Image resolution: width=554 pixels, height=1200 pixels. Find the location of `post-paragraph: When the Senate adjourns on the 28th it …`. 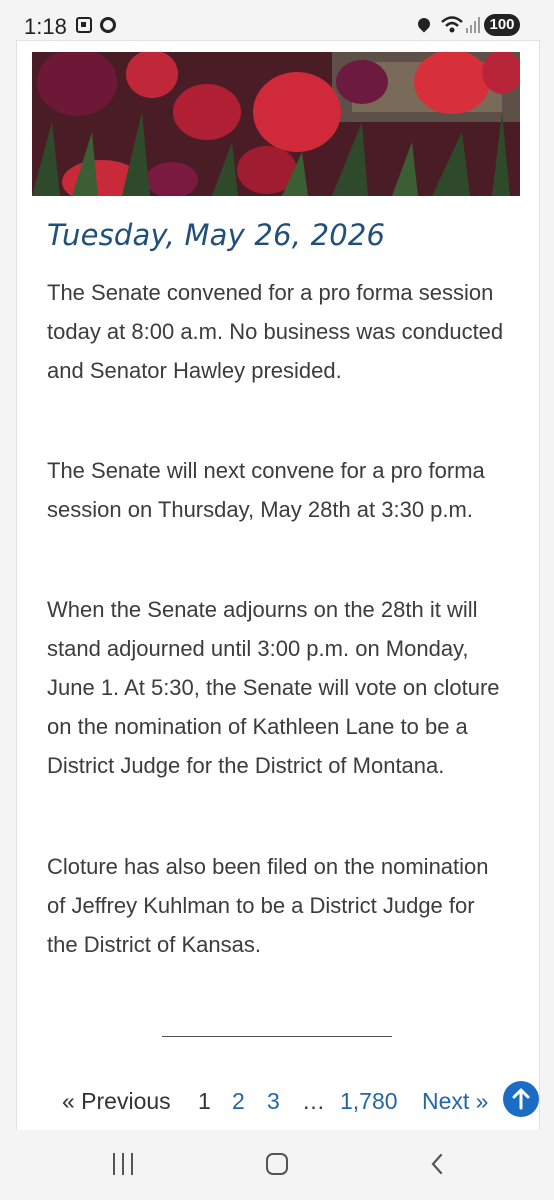

post-paragraph: When the Senate adjourns on the 28th it … is located at coordinates (273, 687).